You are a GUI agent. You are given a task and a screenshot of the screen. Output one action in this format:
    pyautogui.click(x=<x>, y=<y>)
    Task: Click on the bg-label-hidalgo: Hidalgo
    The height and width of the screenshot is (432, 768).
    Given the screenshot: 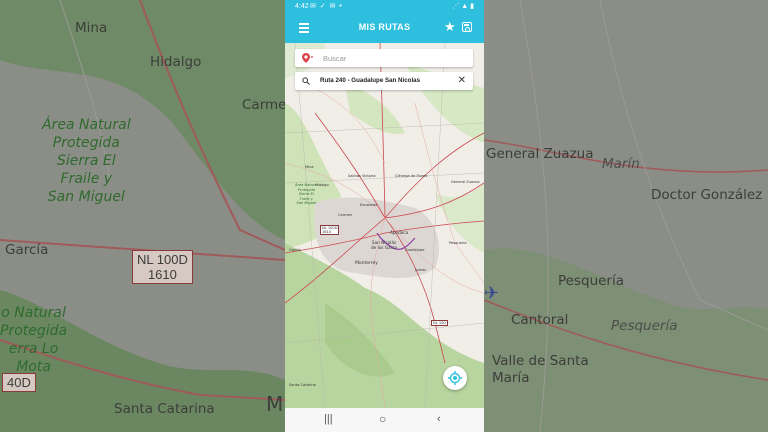 What is the action you would take?
    pyautogui.click(x=176, y=62)
    